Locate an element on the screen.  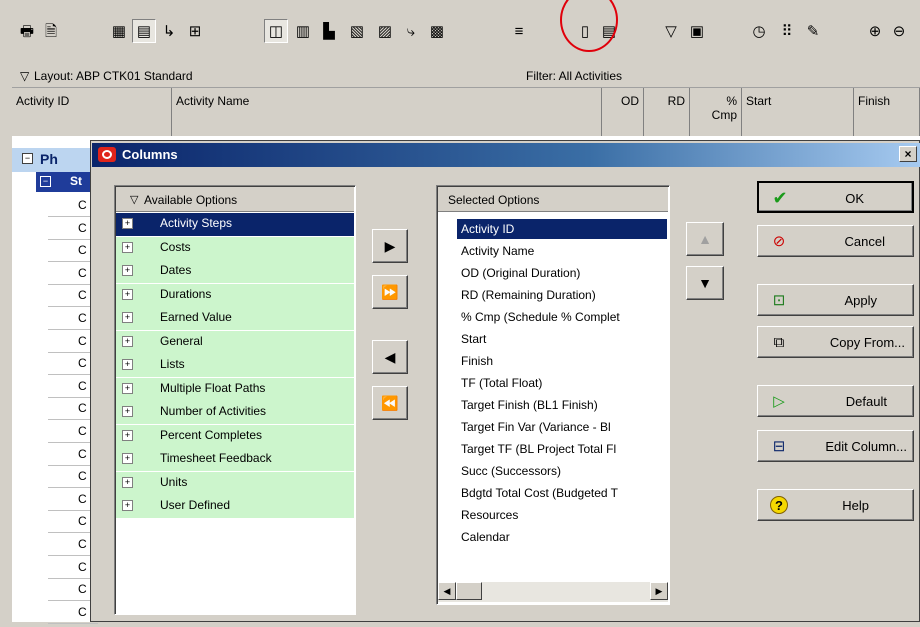
remove-button: ◀ is located at coordinates (390, 357).